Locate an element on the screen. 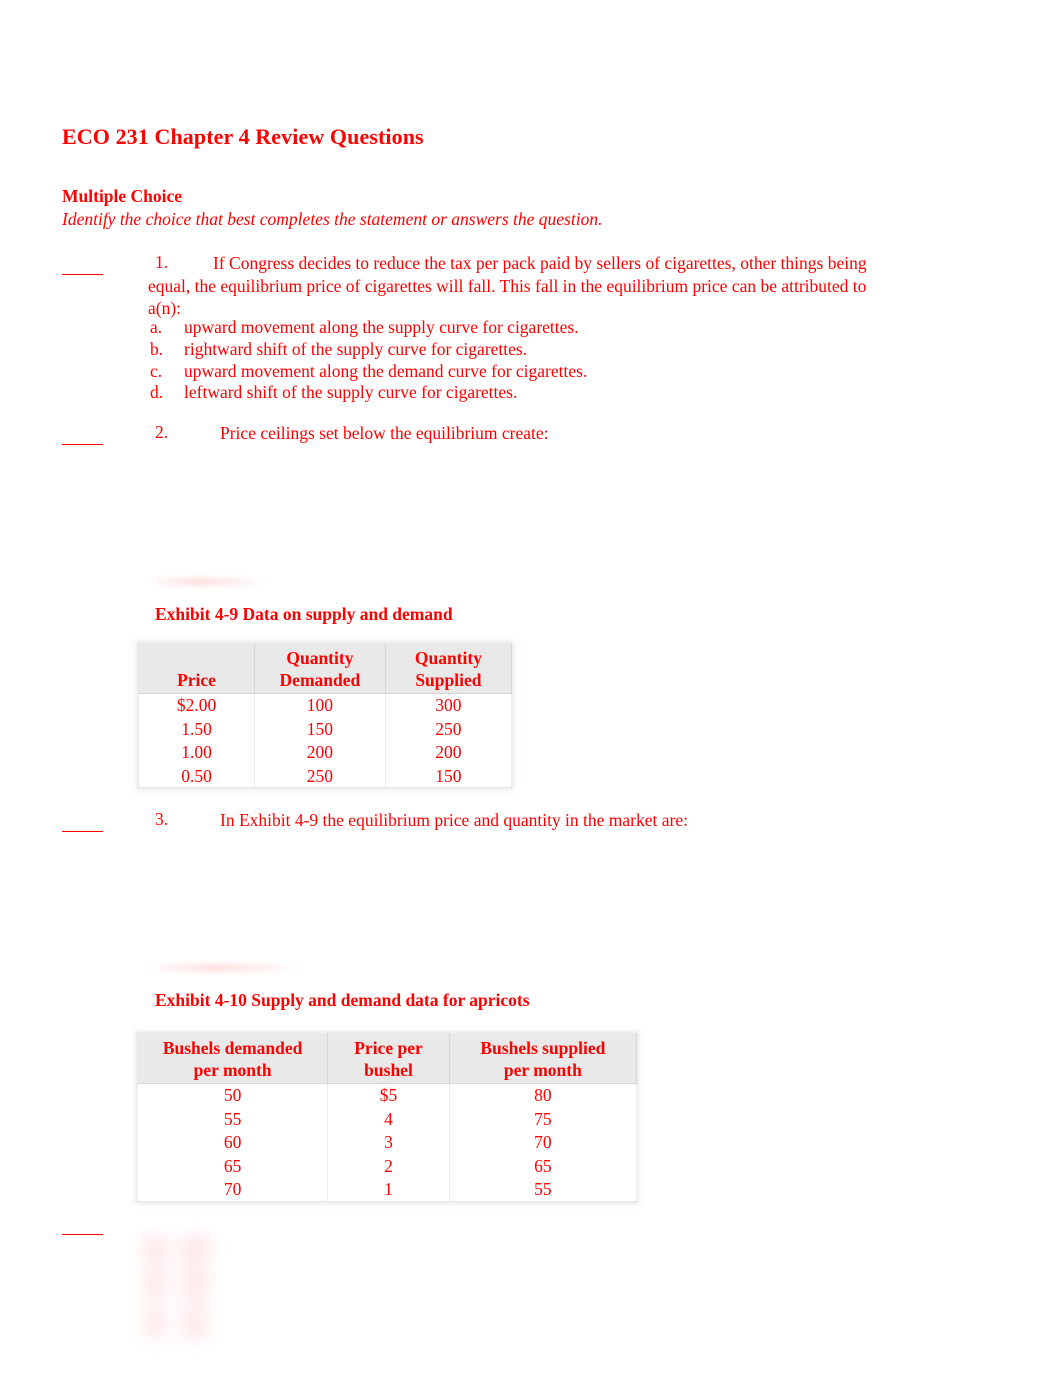 The height and width of the screenshot is (1377, 1062). cell-price-per-bushel: 4 is located at coordinates (388, 1119).